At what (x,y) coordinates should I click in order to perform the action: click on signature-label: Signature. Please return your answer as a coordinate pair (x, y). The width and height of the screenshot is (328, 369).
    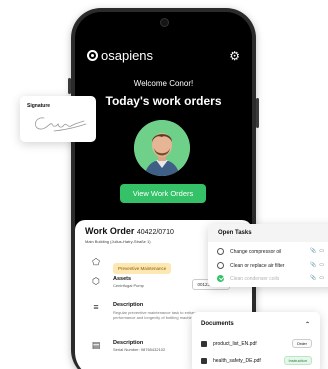
    Looking at the image, I should click on (39, 106).